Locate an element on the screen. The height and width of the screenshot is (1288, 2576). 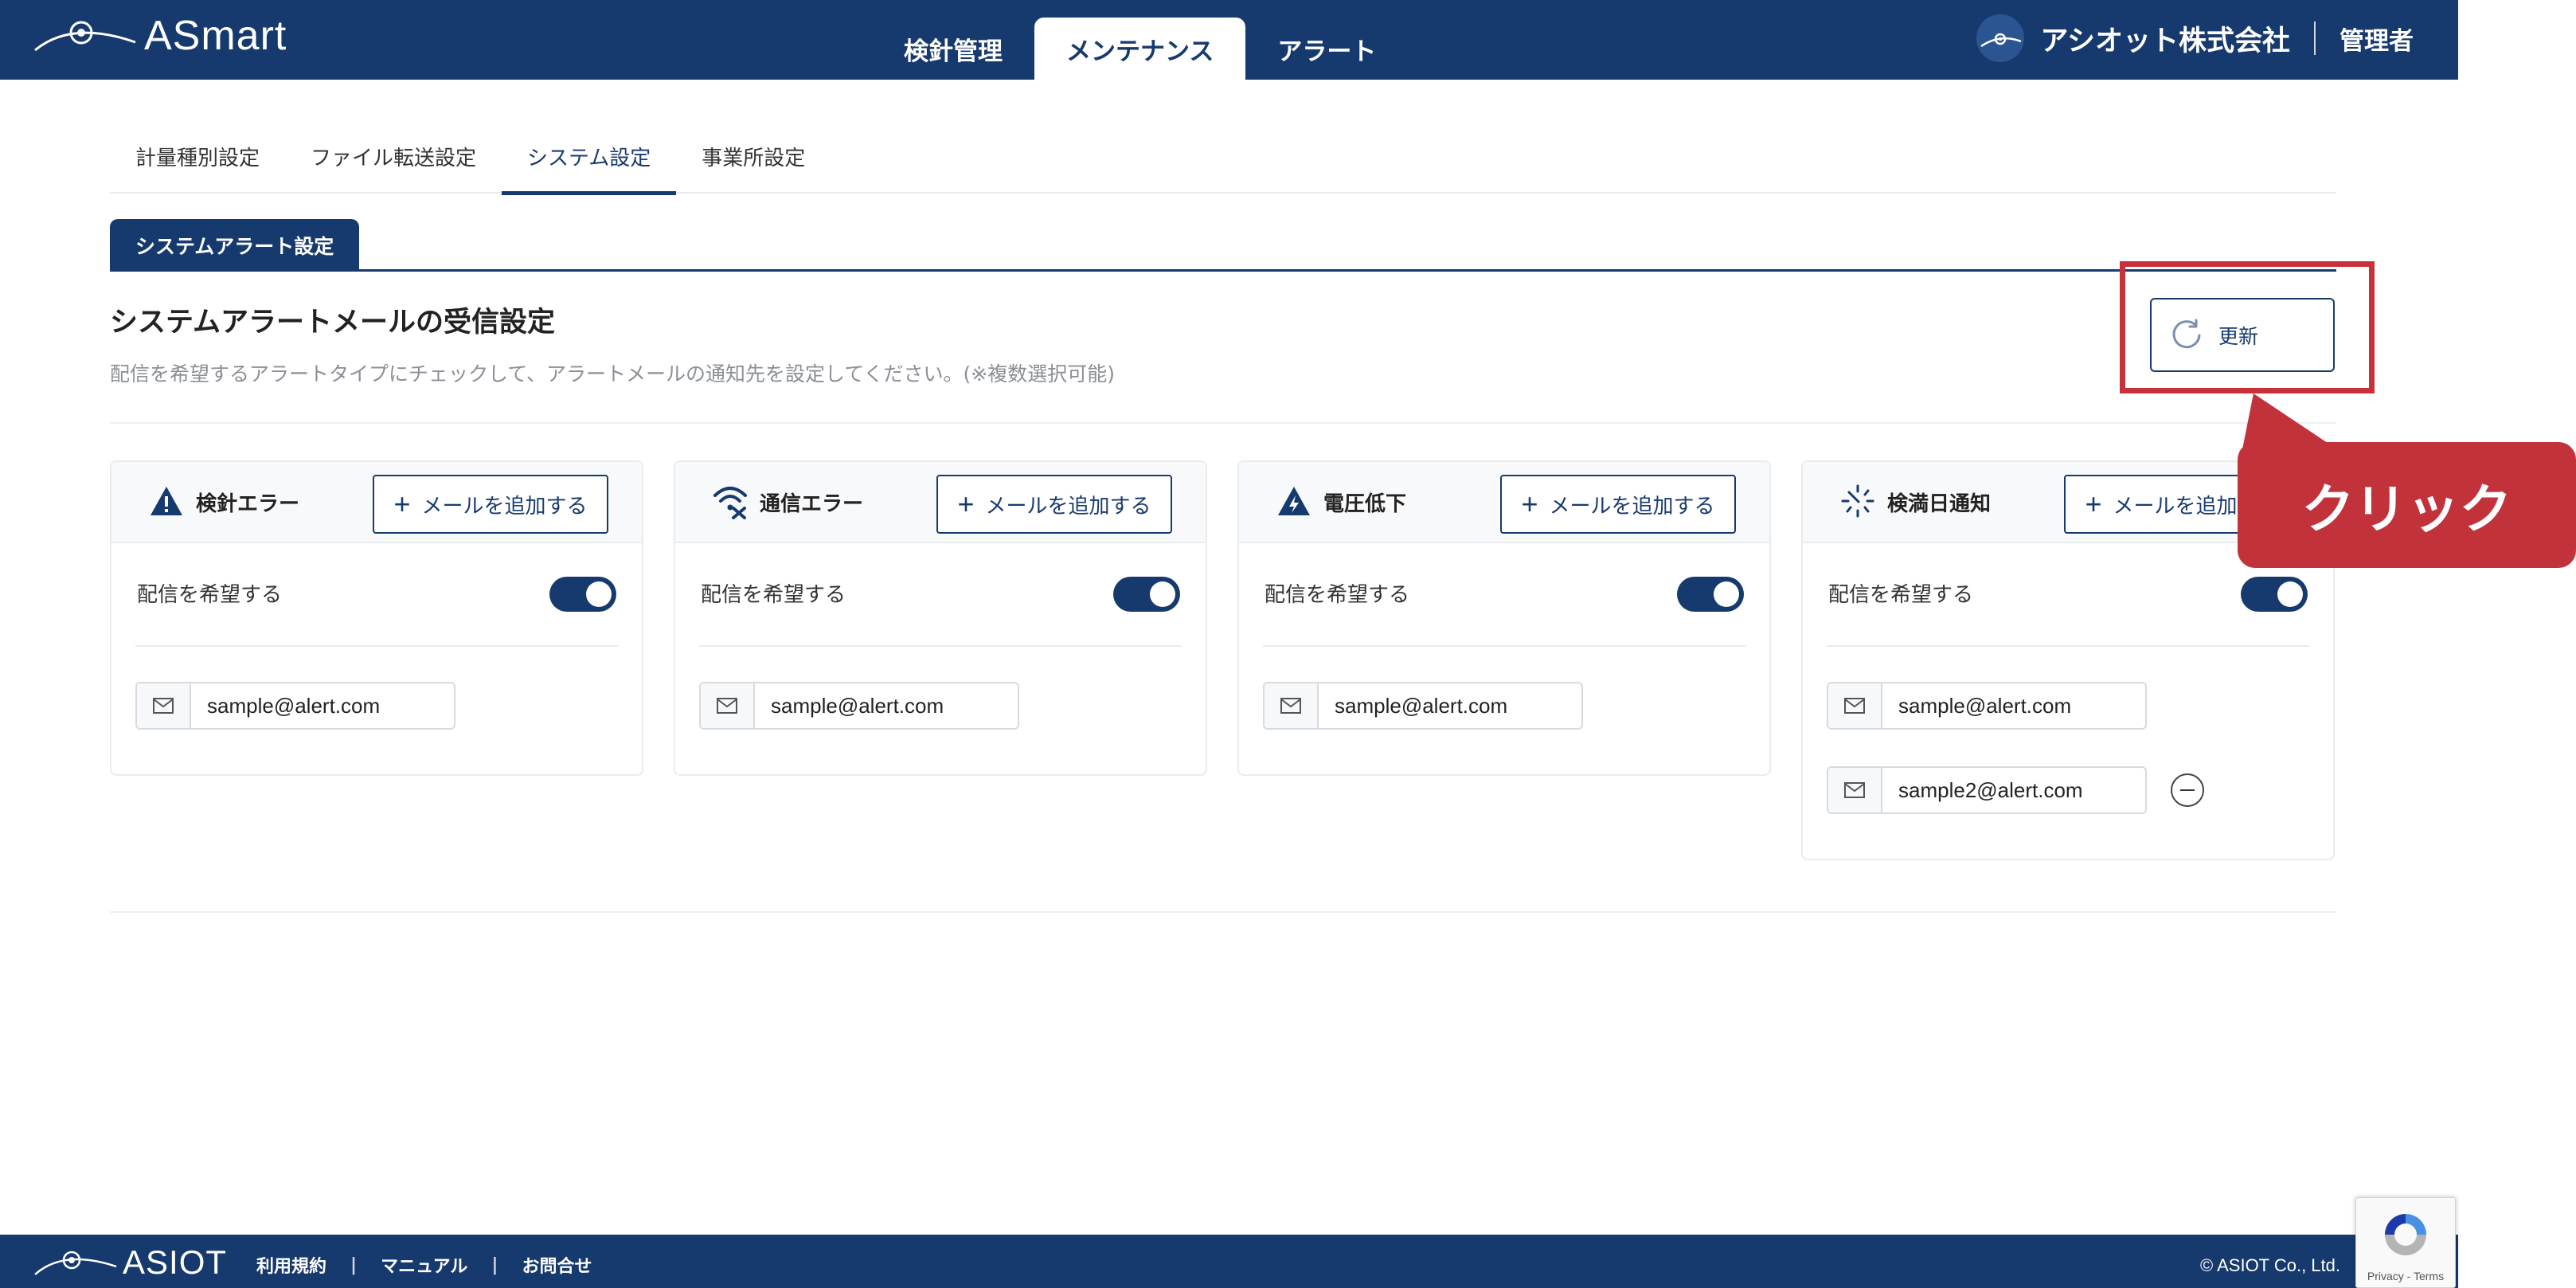
main-nav: 検針管理 メンテナンス アラート is located at coordinates (1140, 49).